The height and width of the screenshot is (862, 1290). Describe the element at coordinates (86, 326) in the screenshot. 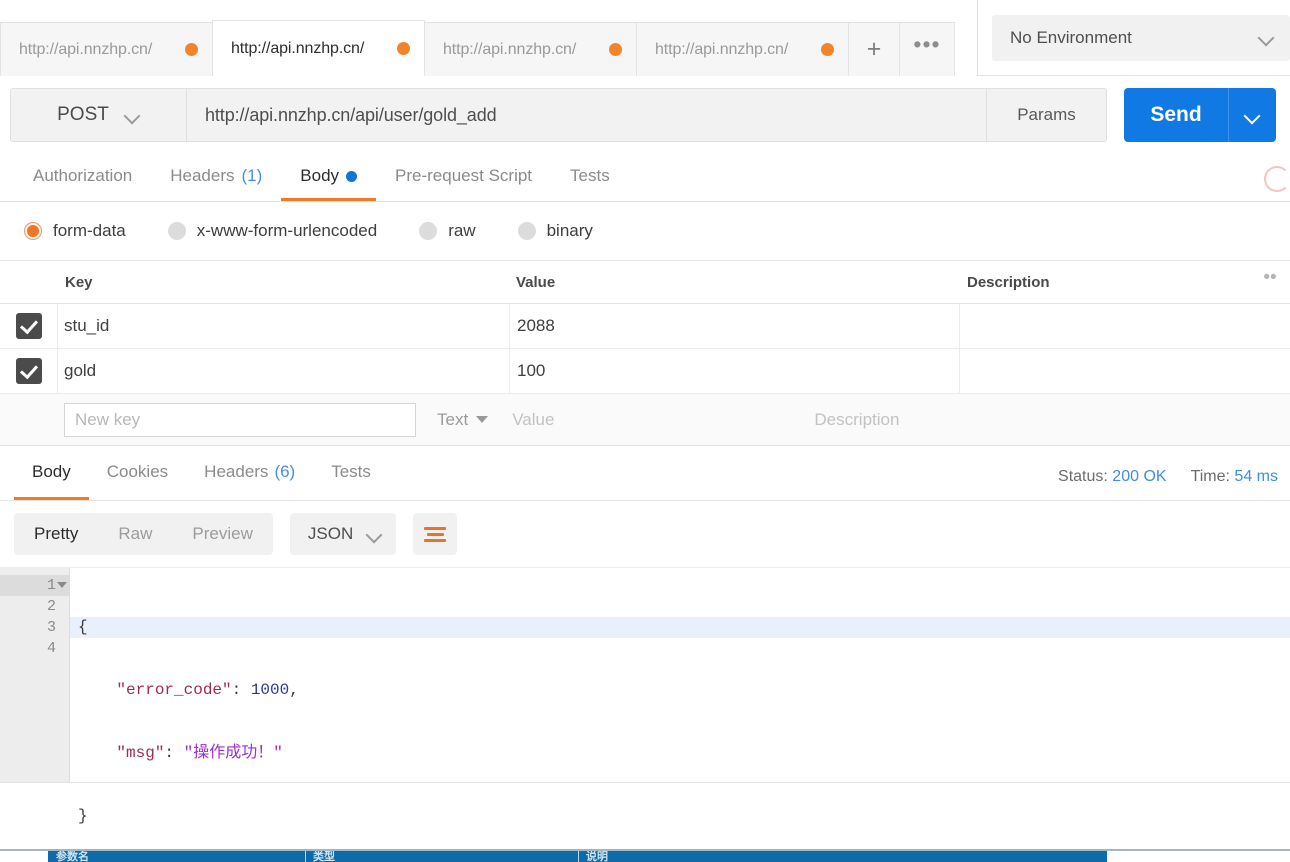

I see `row-key: stu_id` at that location.